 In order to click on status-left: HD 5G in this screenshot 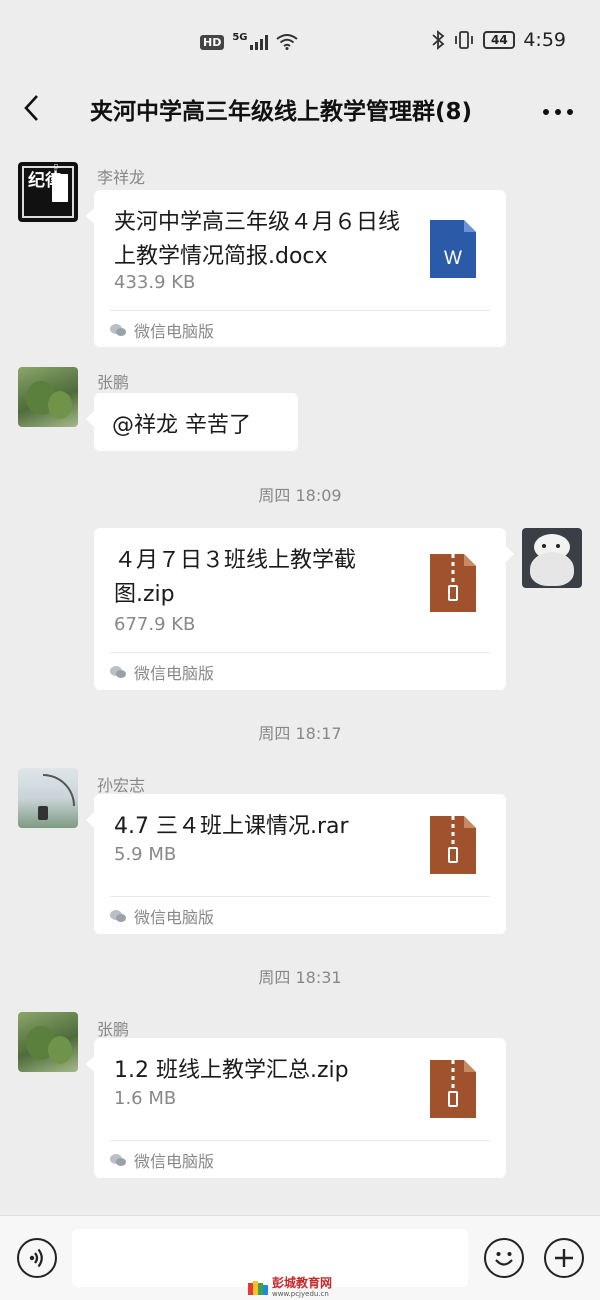, I will do `click(249, 40)`.